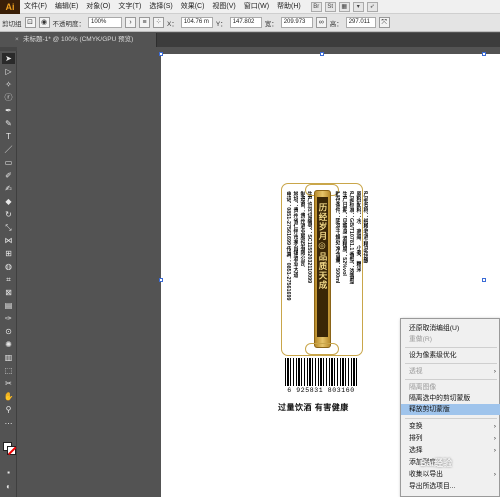 The height and width of the screenshot is (497, 500). What do you see at coordinates (256, 7) in the screenshot?
I see `menu-window: 窗口(W)` at bounding box center [256, 7].